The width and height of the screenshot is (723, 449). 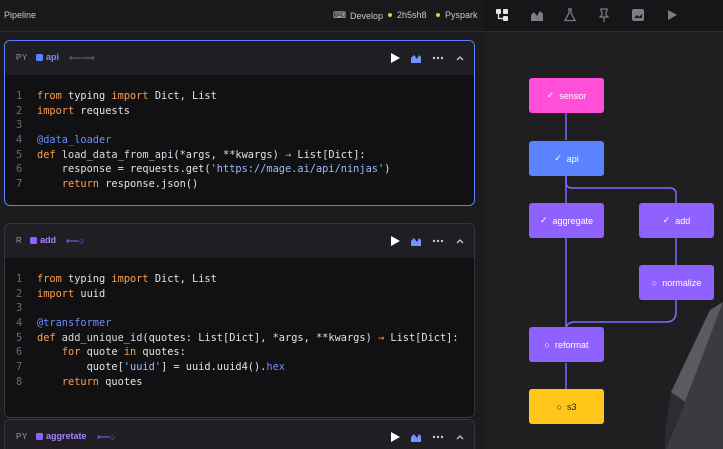 I want to click on connection-icon: ⟵⟶, so click(x=82, y=58).